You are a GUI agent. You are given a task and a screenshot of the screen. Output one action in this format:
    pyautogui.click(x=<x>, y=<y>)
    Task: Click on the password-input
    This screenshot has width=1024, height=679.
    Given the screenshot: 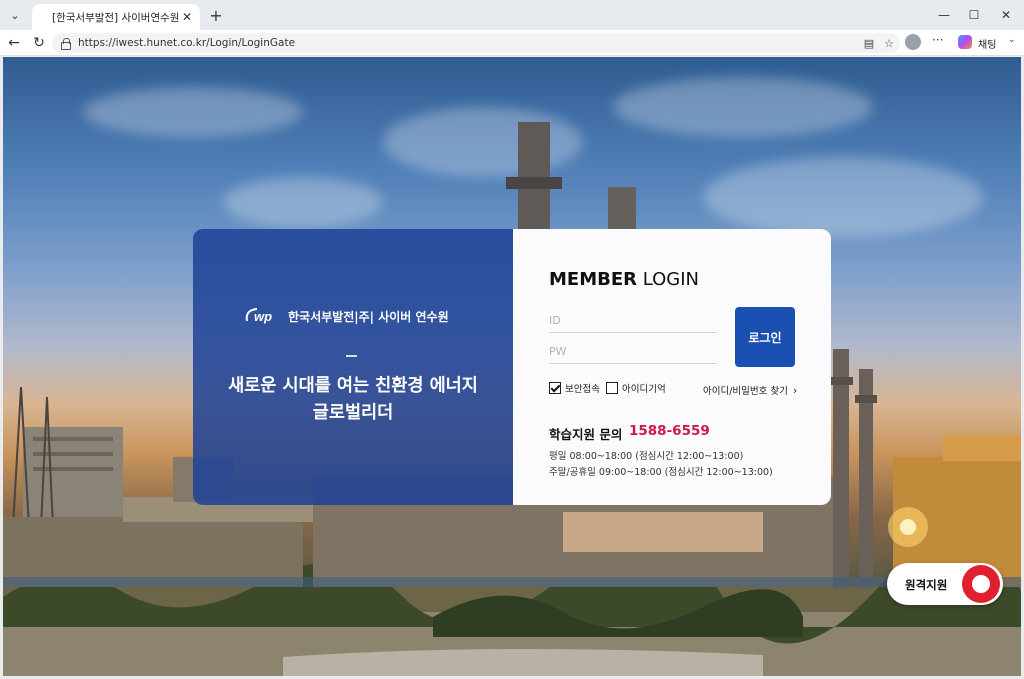 What is the action you would take?
    pyautogui.click(x=633, y=352)
    